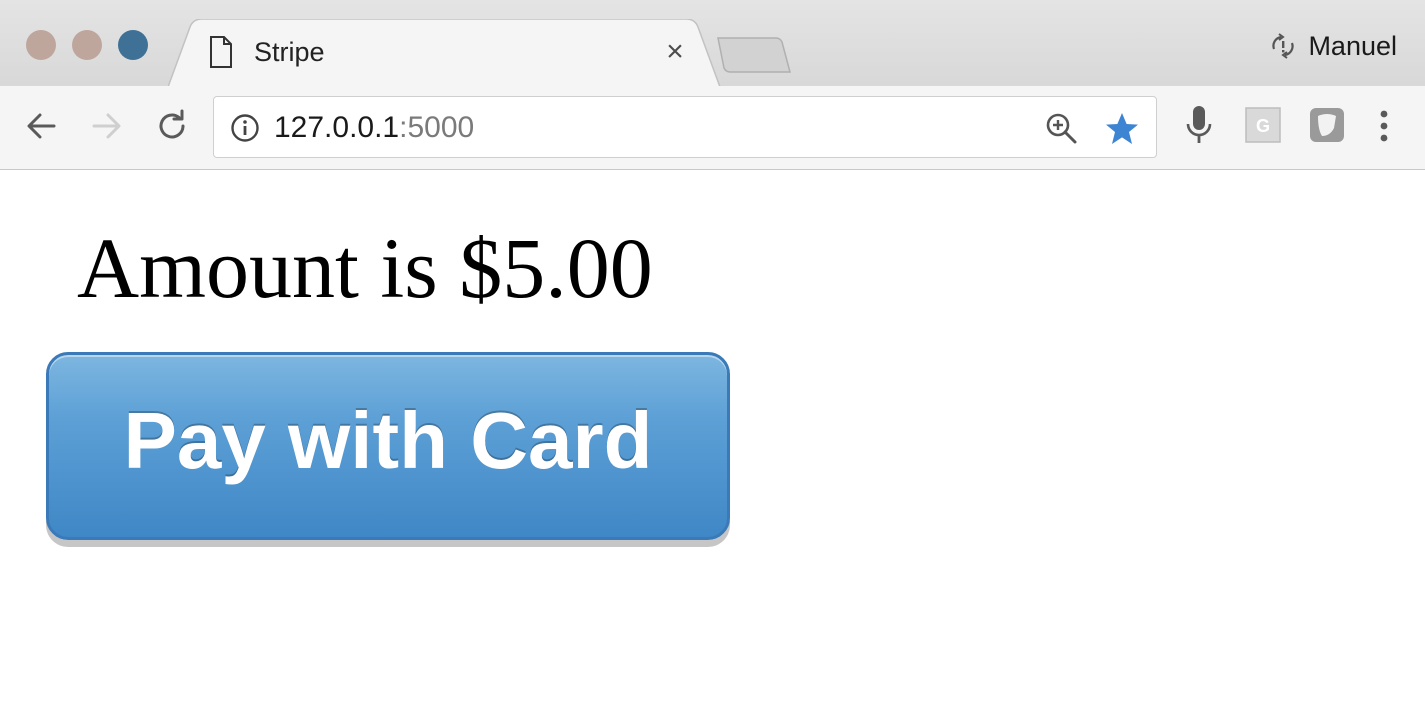 The width and height of the screenshot is (1425, 726). I want to click on extension-g-icon: G, so click(1263, 125).